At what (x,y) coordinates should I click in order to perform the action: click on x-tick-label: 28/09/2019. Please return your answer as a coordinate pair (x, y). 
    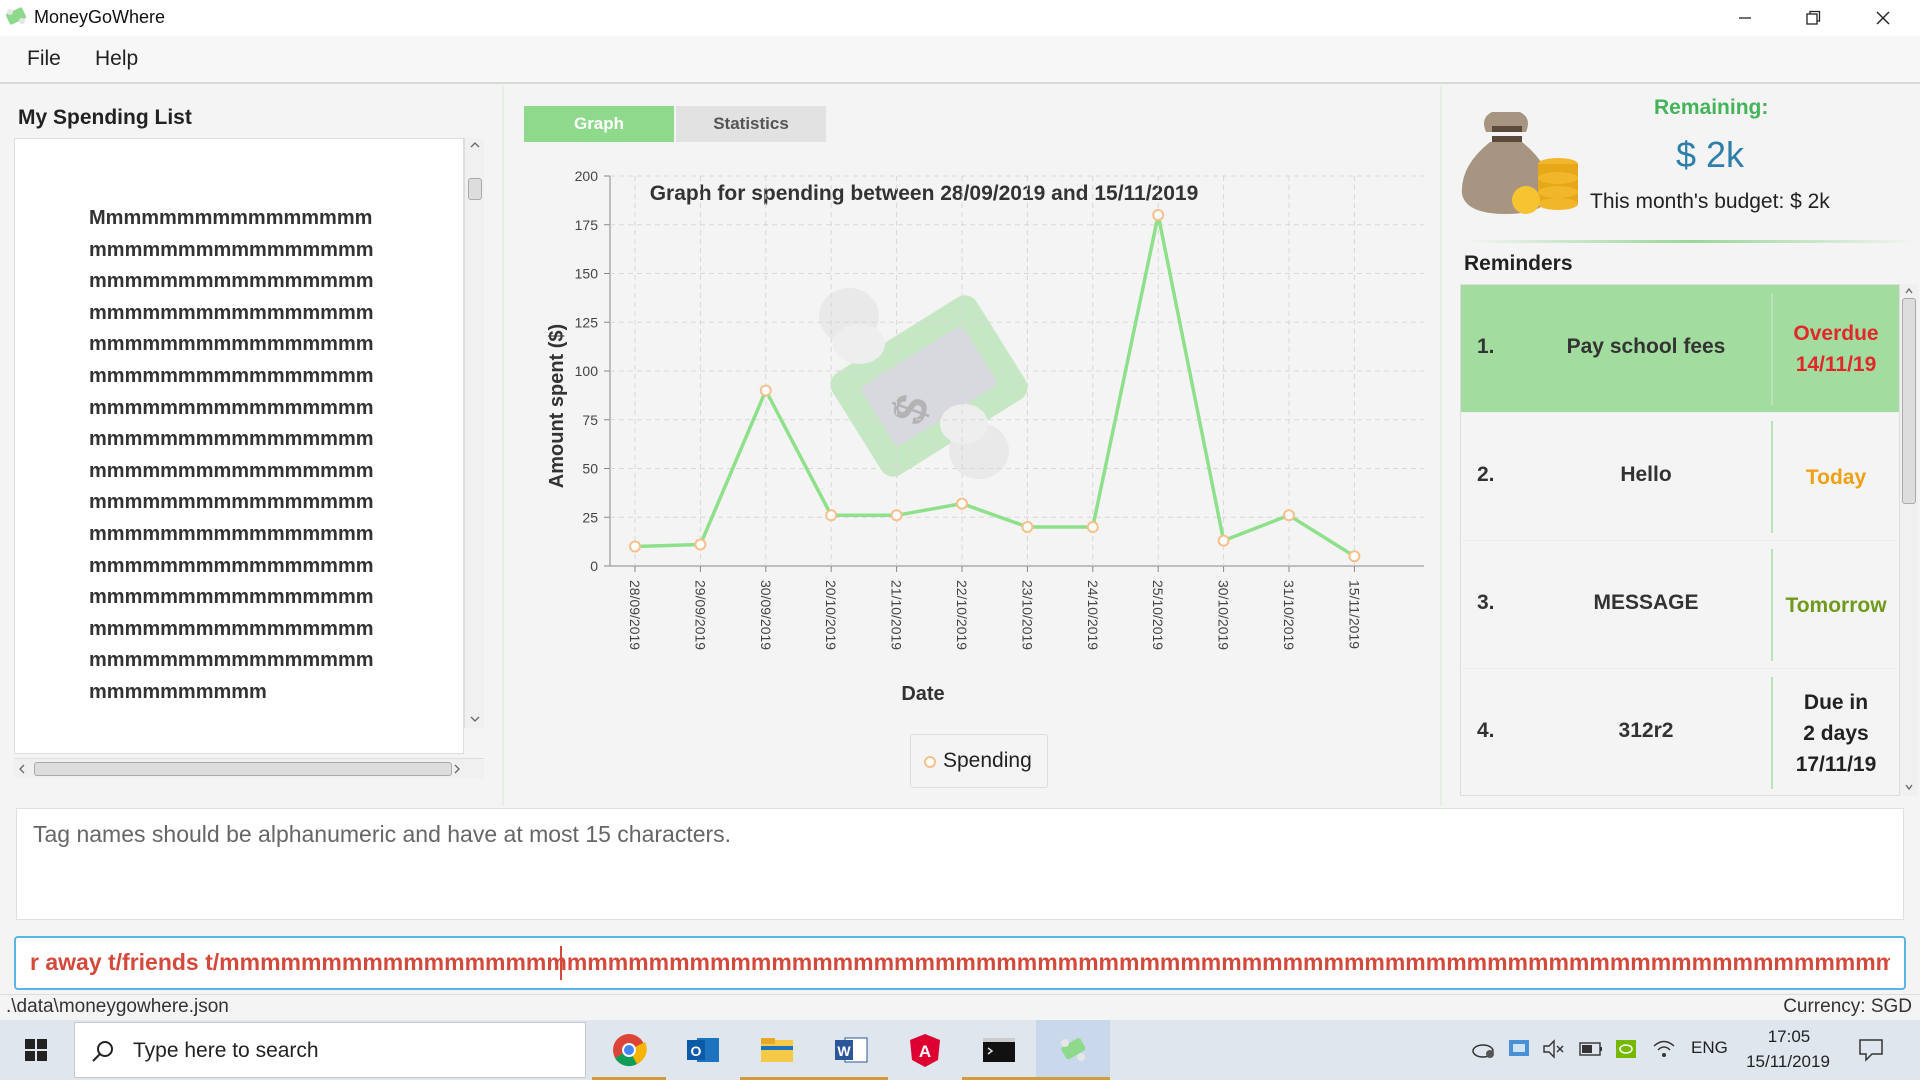
    Looking at the image, I should click on (635, 615).